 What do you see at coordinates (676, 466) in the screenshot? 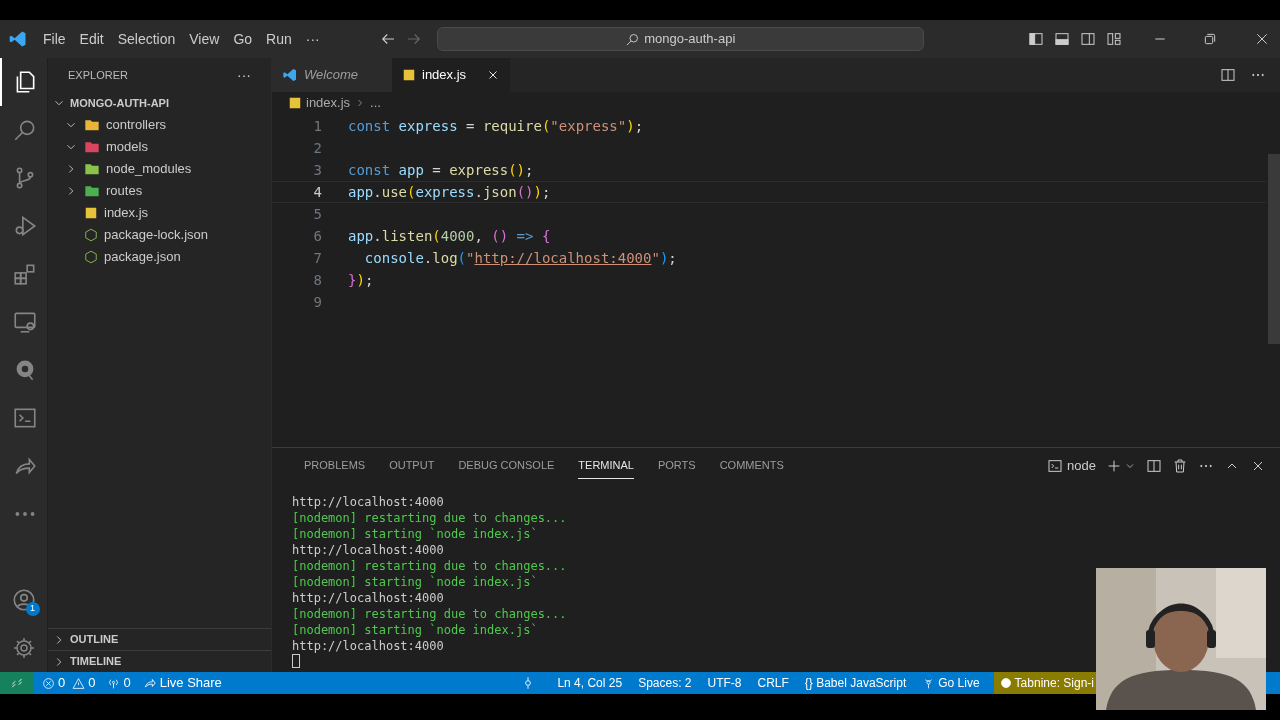
I see `panel-tab: PORTS` at bounding box center [676, 466].